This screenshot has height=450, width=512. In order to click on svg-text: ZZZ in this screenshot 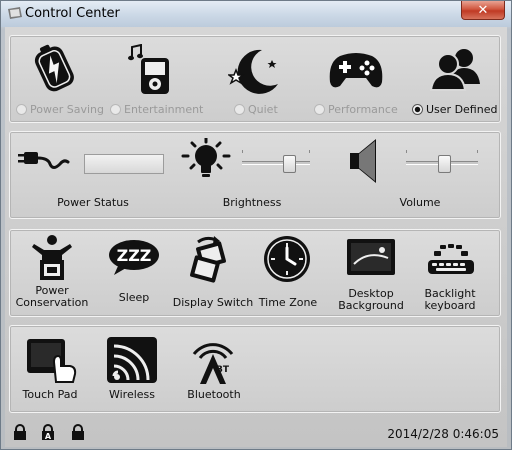, I will do `click(134, 255)`.